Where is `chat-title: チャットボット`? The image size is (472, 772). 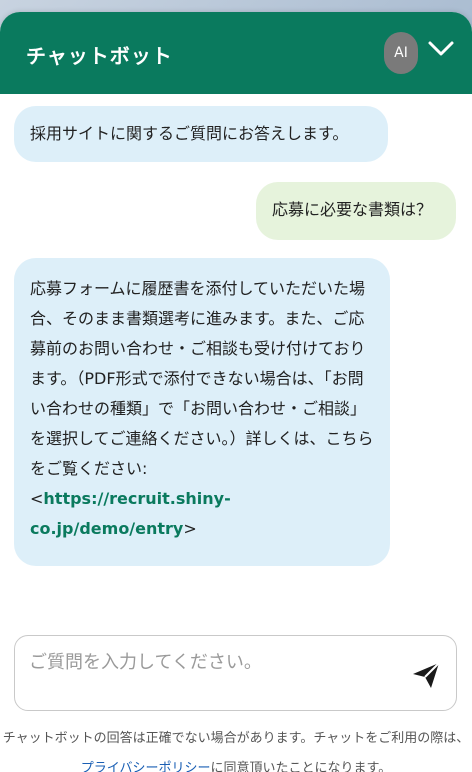 chat-title: チャットボット is located at coordinates (99, 56).